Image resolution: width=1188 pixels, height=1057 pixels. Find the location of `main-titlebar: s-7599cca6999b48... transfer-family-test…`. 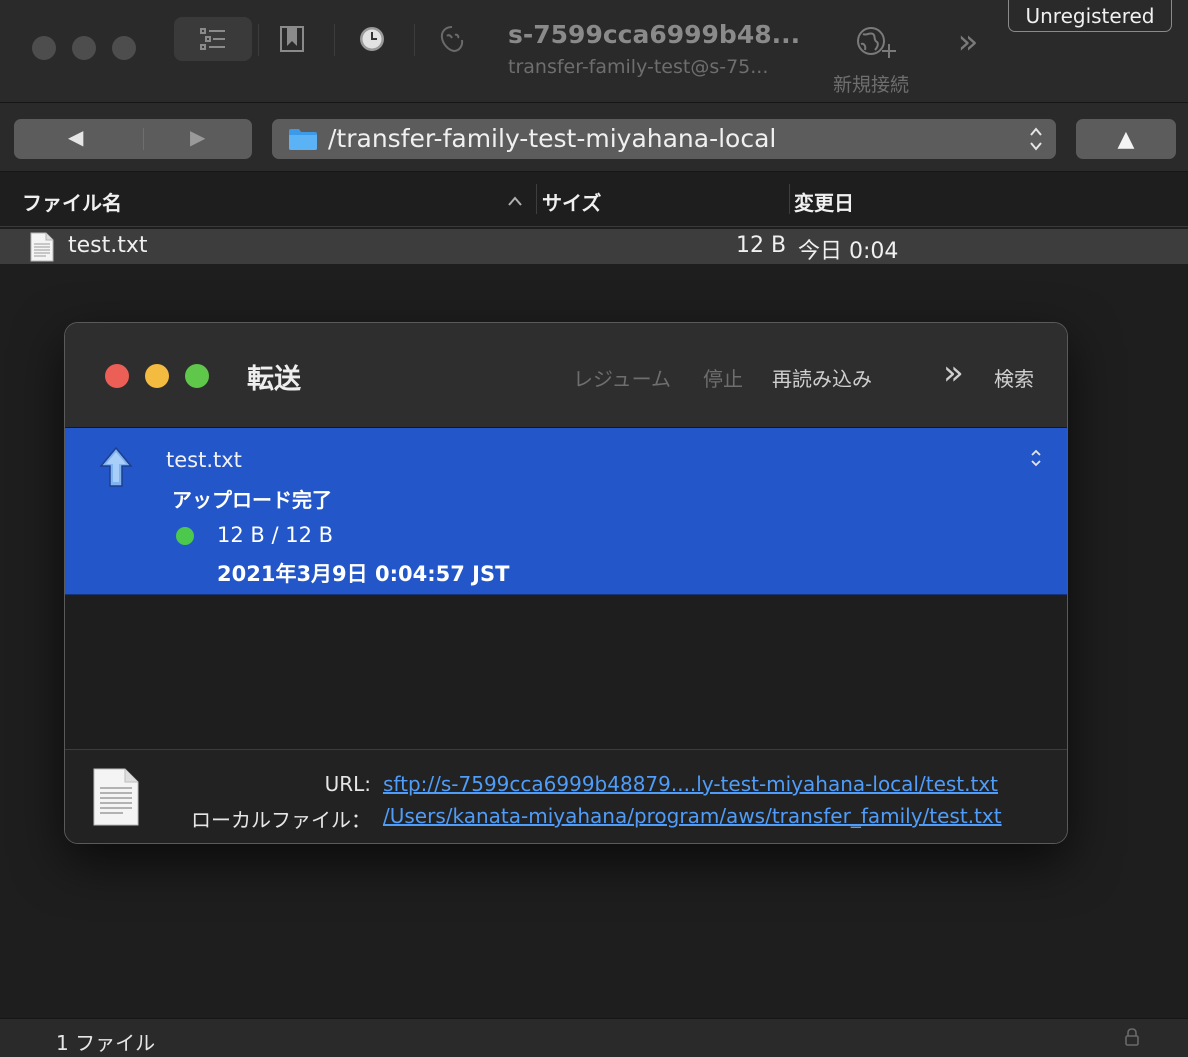

main-titlebar: s-7599cca6999b48... transfer-family-test… is located at coordinates (594, 51).